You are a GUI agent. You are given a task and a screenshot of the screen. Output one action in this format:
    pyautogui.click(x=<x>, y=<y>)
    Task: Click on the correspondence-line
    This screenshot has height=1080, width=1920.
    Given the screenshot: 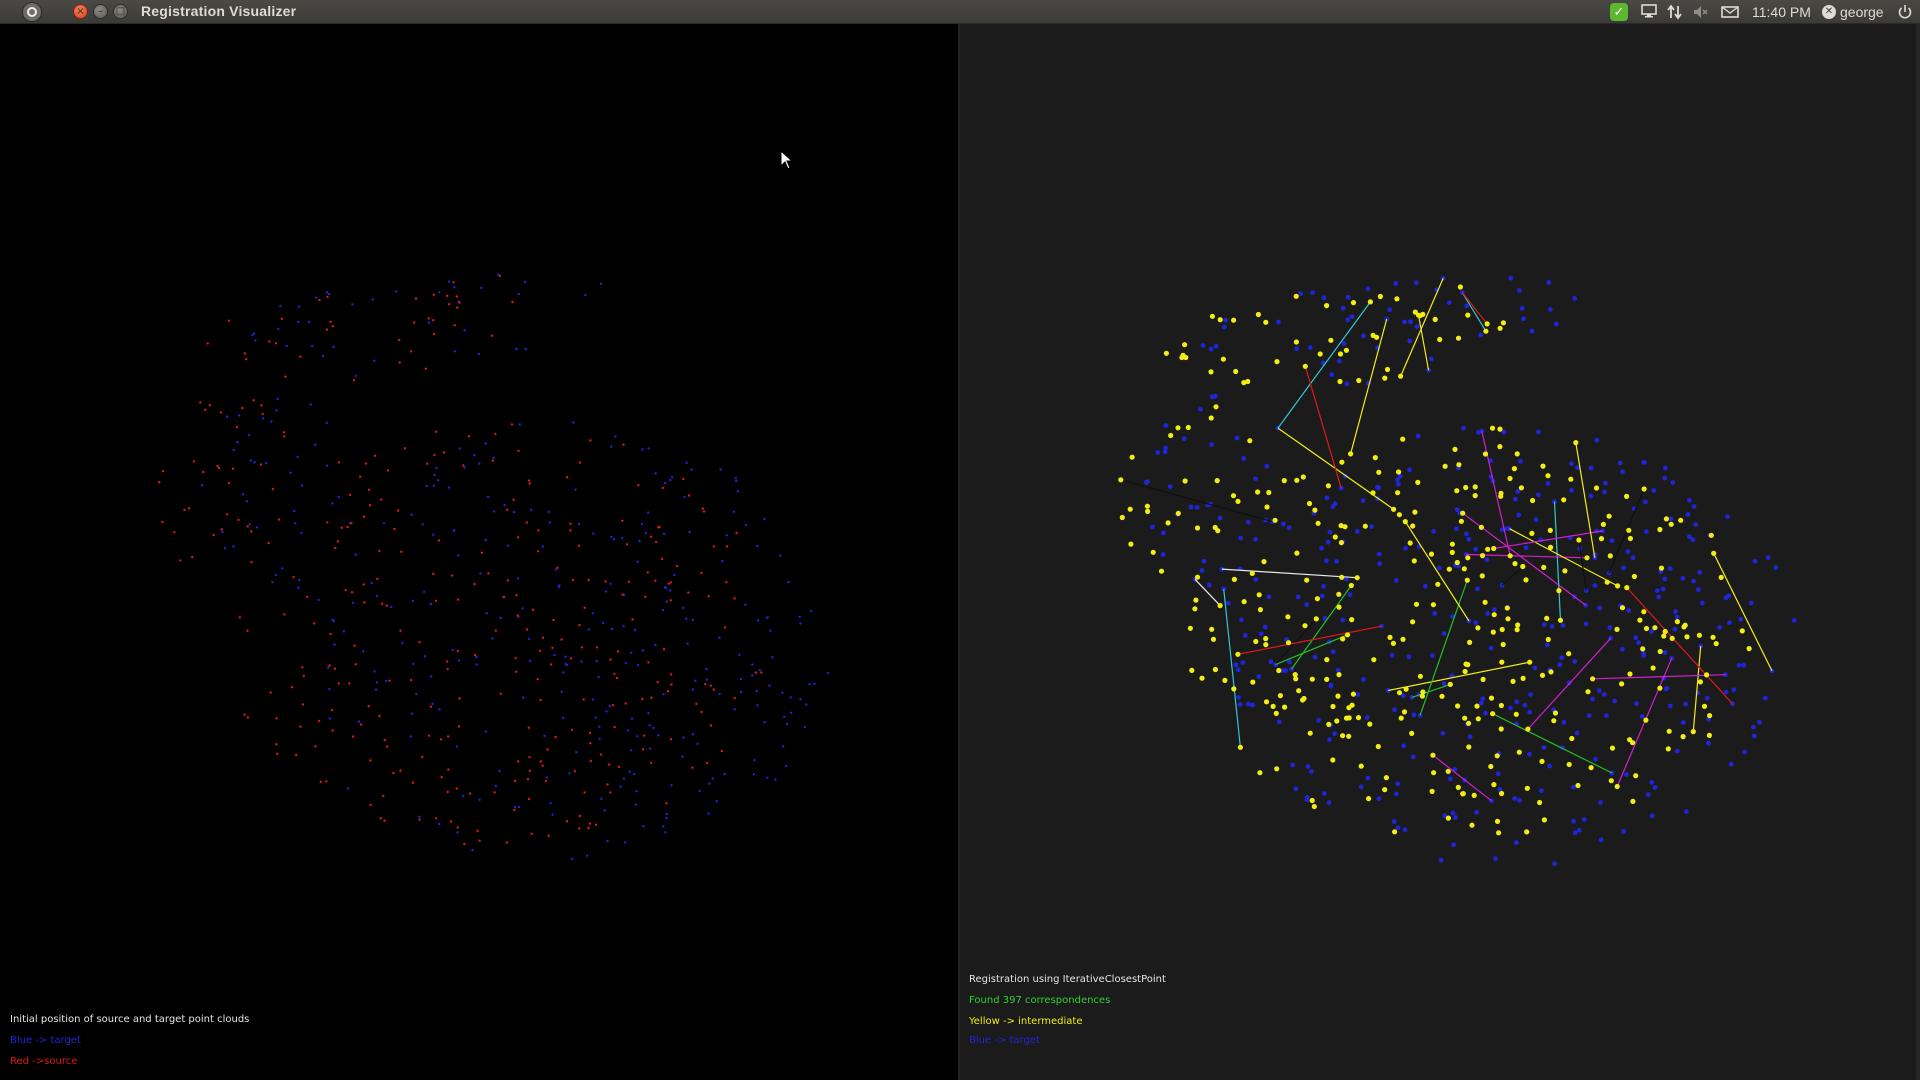 What is the action you would take?
    pyautogui.click(x=1582, y=565)
    